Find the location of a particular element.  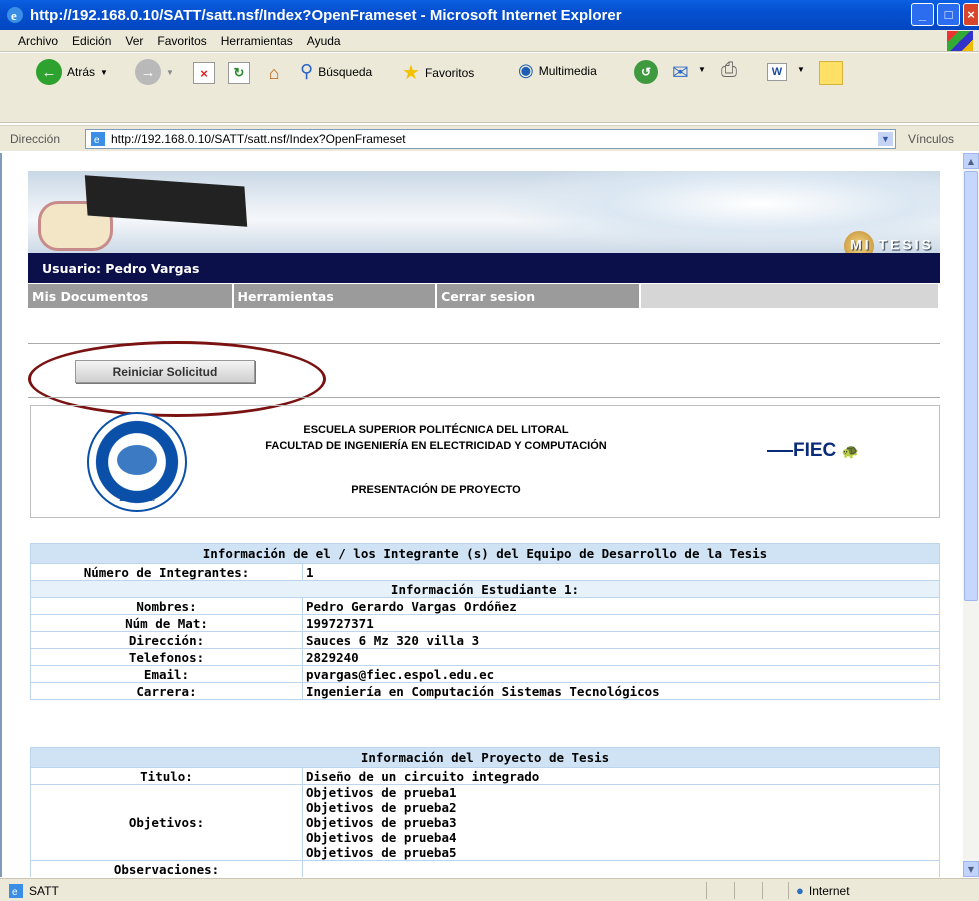

vertical-scrollbar: ▲ ▼ is located at coordinates (971, 515).